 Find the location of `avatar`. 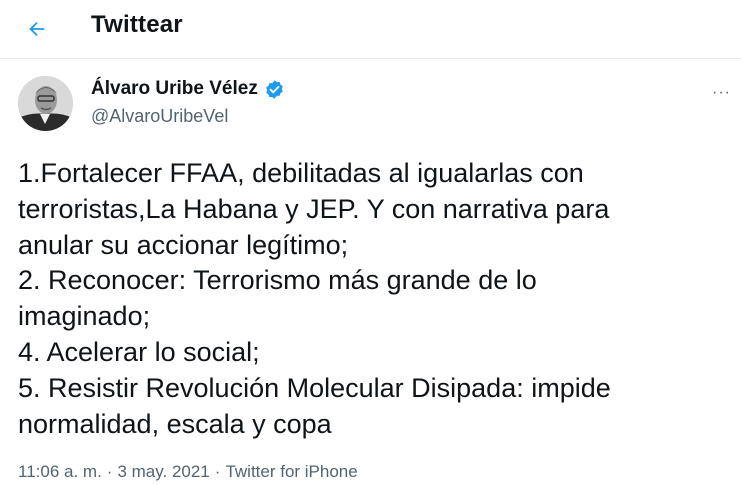

avatar is located at coordinates (45, 103).